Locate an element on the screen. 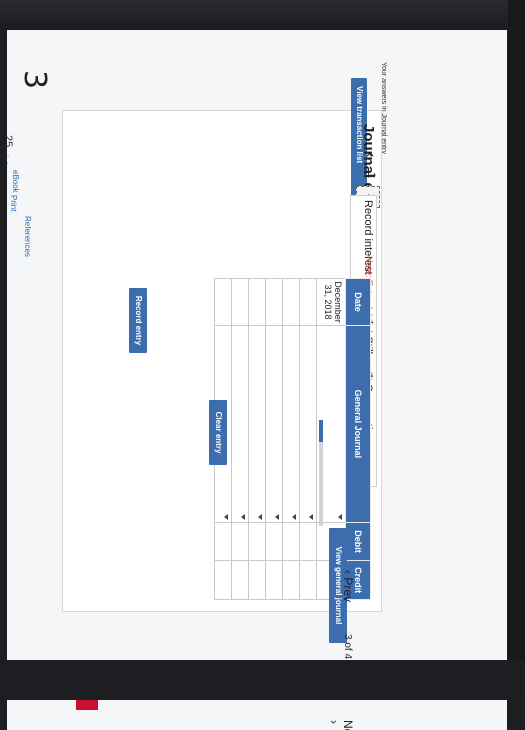 The image size is (525, 730). record-entry-button: Record entry is located at coordinates (138, 320).